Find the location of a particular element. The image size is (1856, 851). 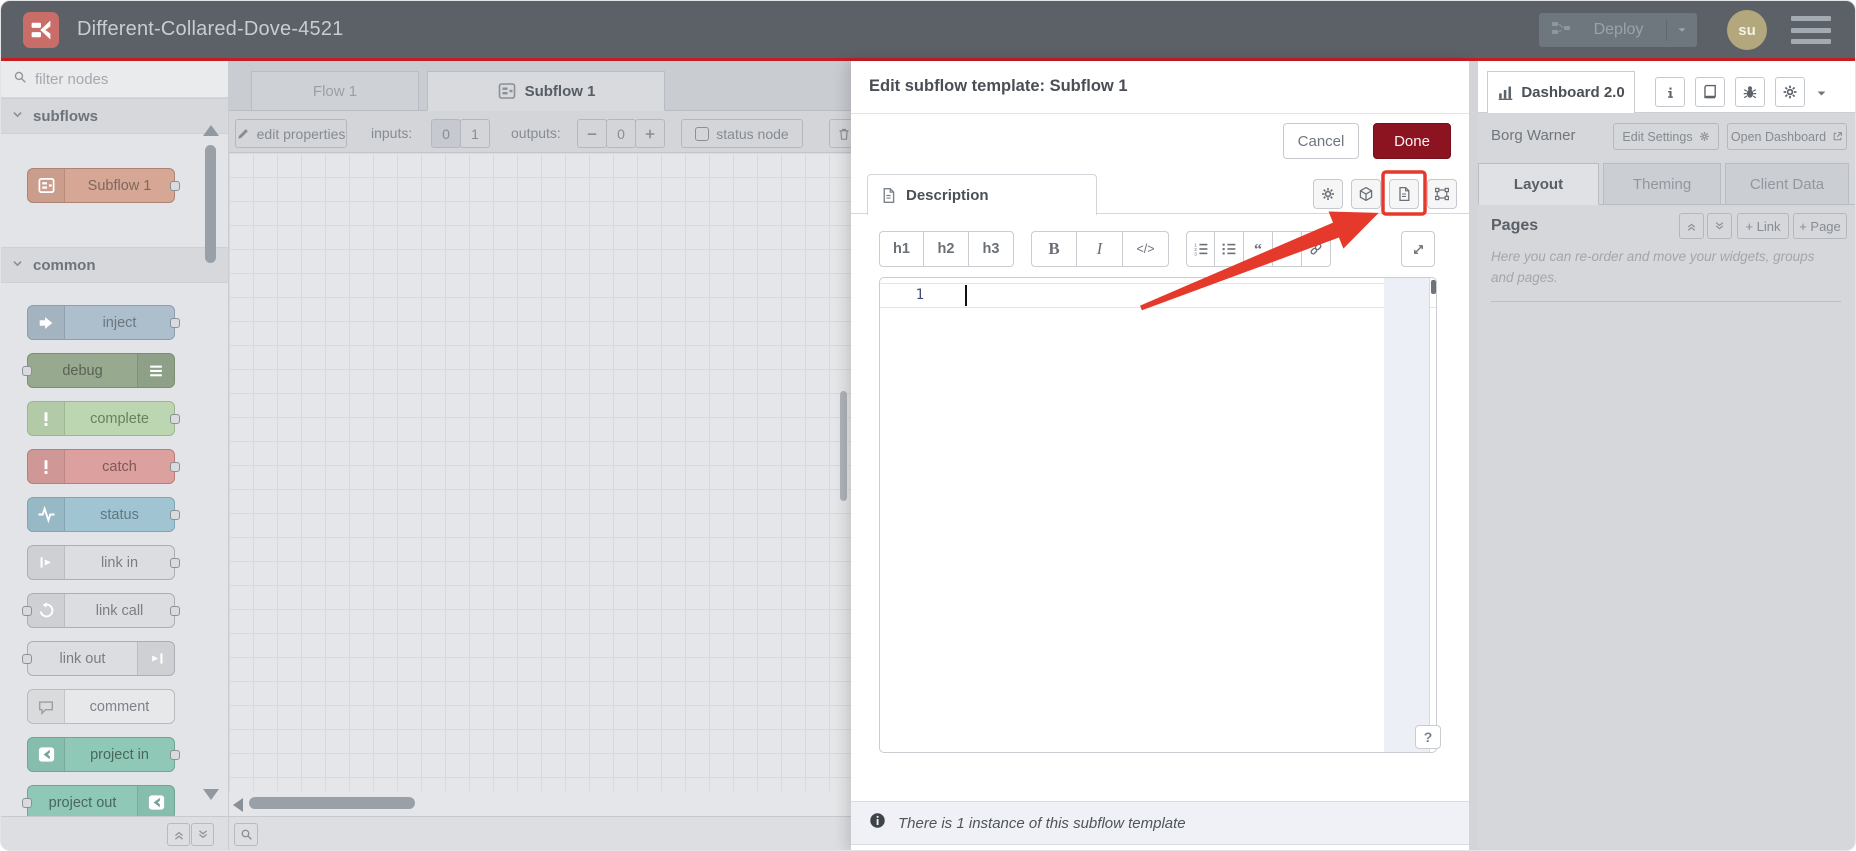

palette-node-project-out: project out is located at coordinates (98, 802).